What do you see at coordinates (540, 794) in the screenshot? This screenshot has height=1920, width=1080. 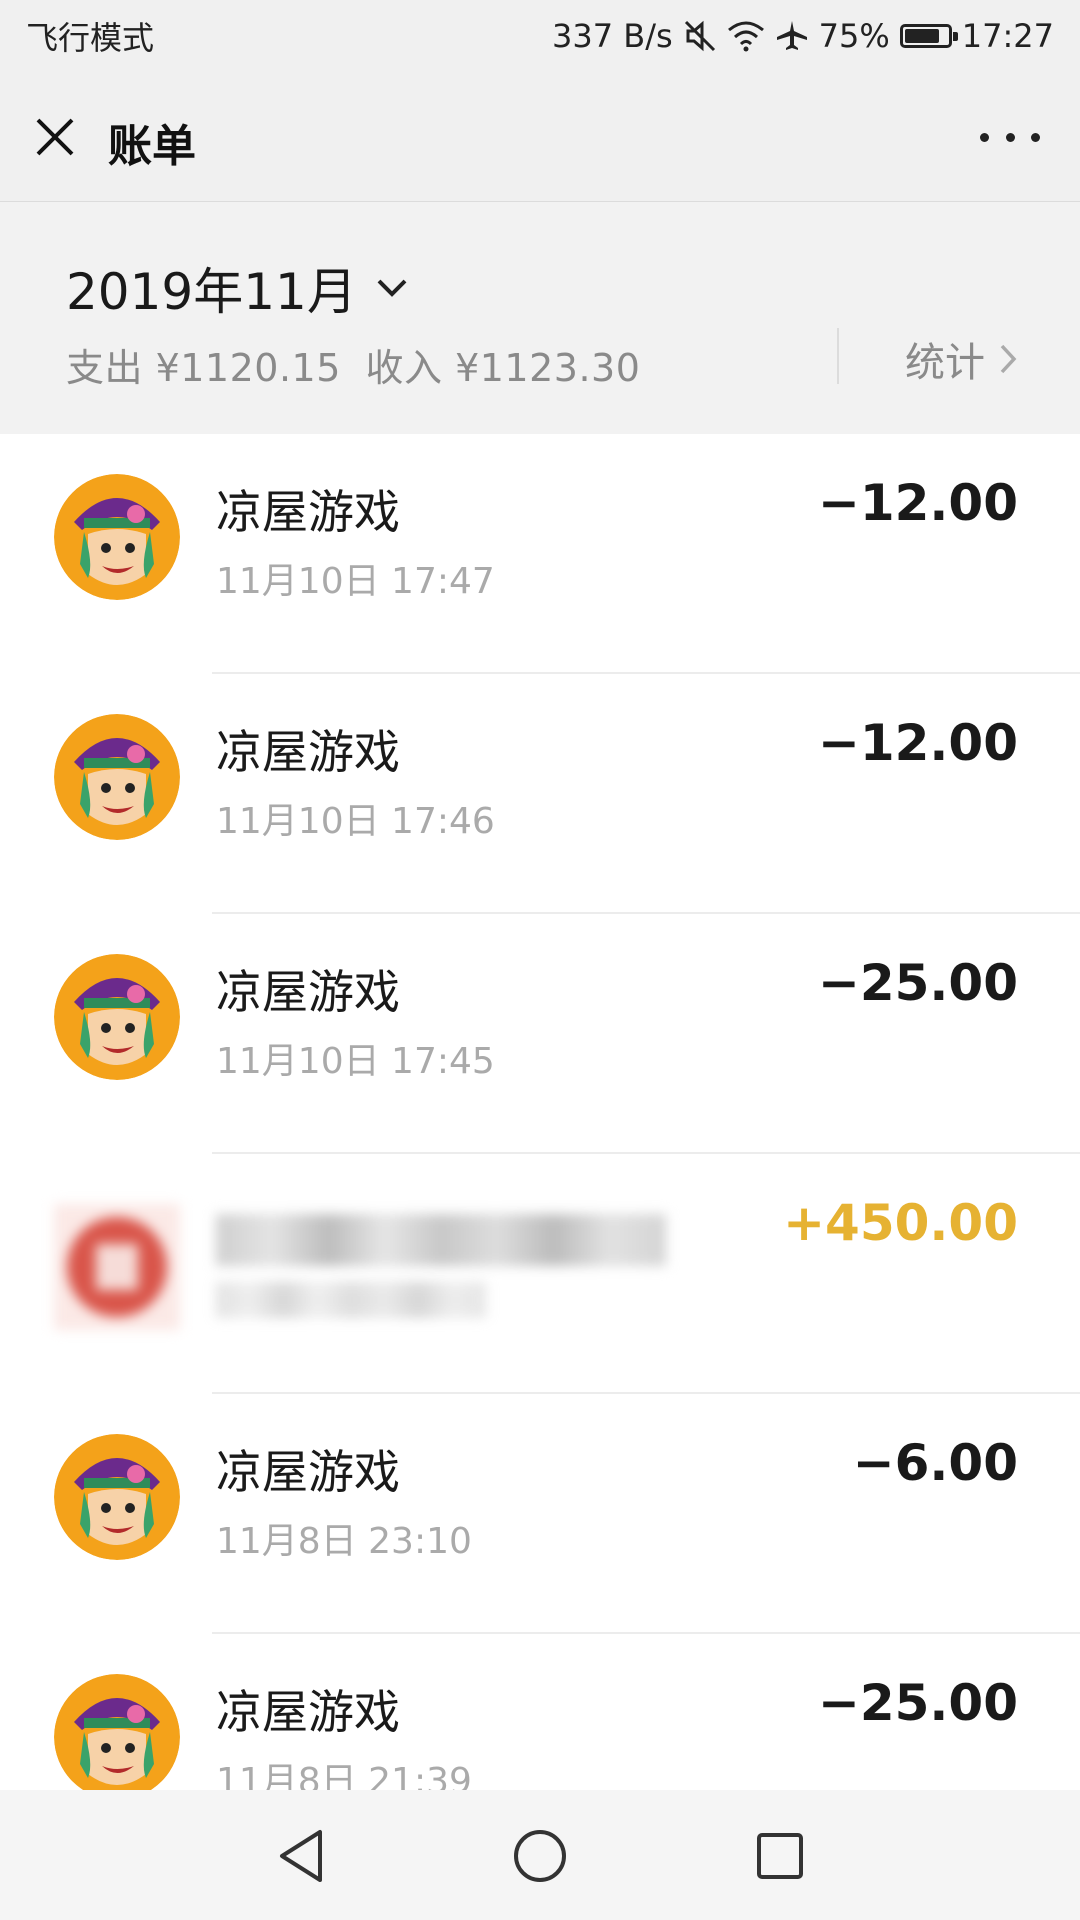 I see `transaction-row: 凉屋游戏 11月10日 17:46 −12.00` at bounding box center [540, 794].